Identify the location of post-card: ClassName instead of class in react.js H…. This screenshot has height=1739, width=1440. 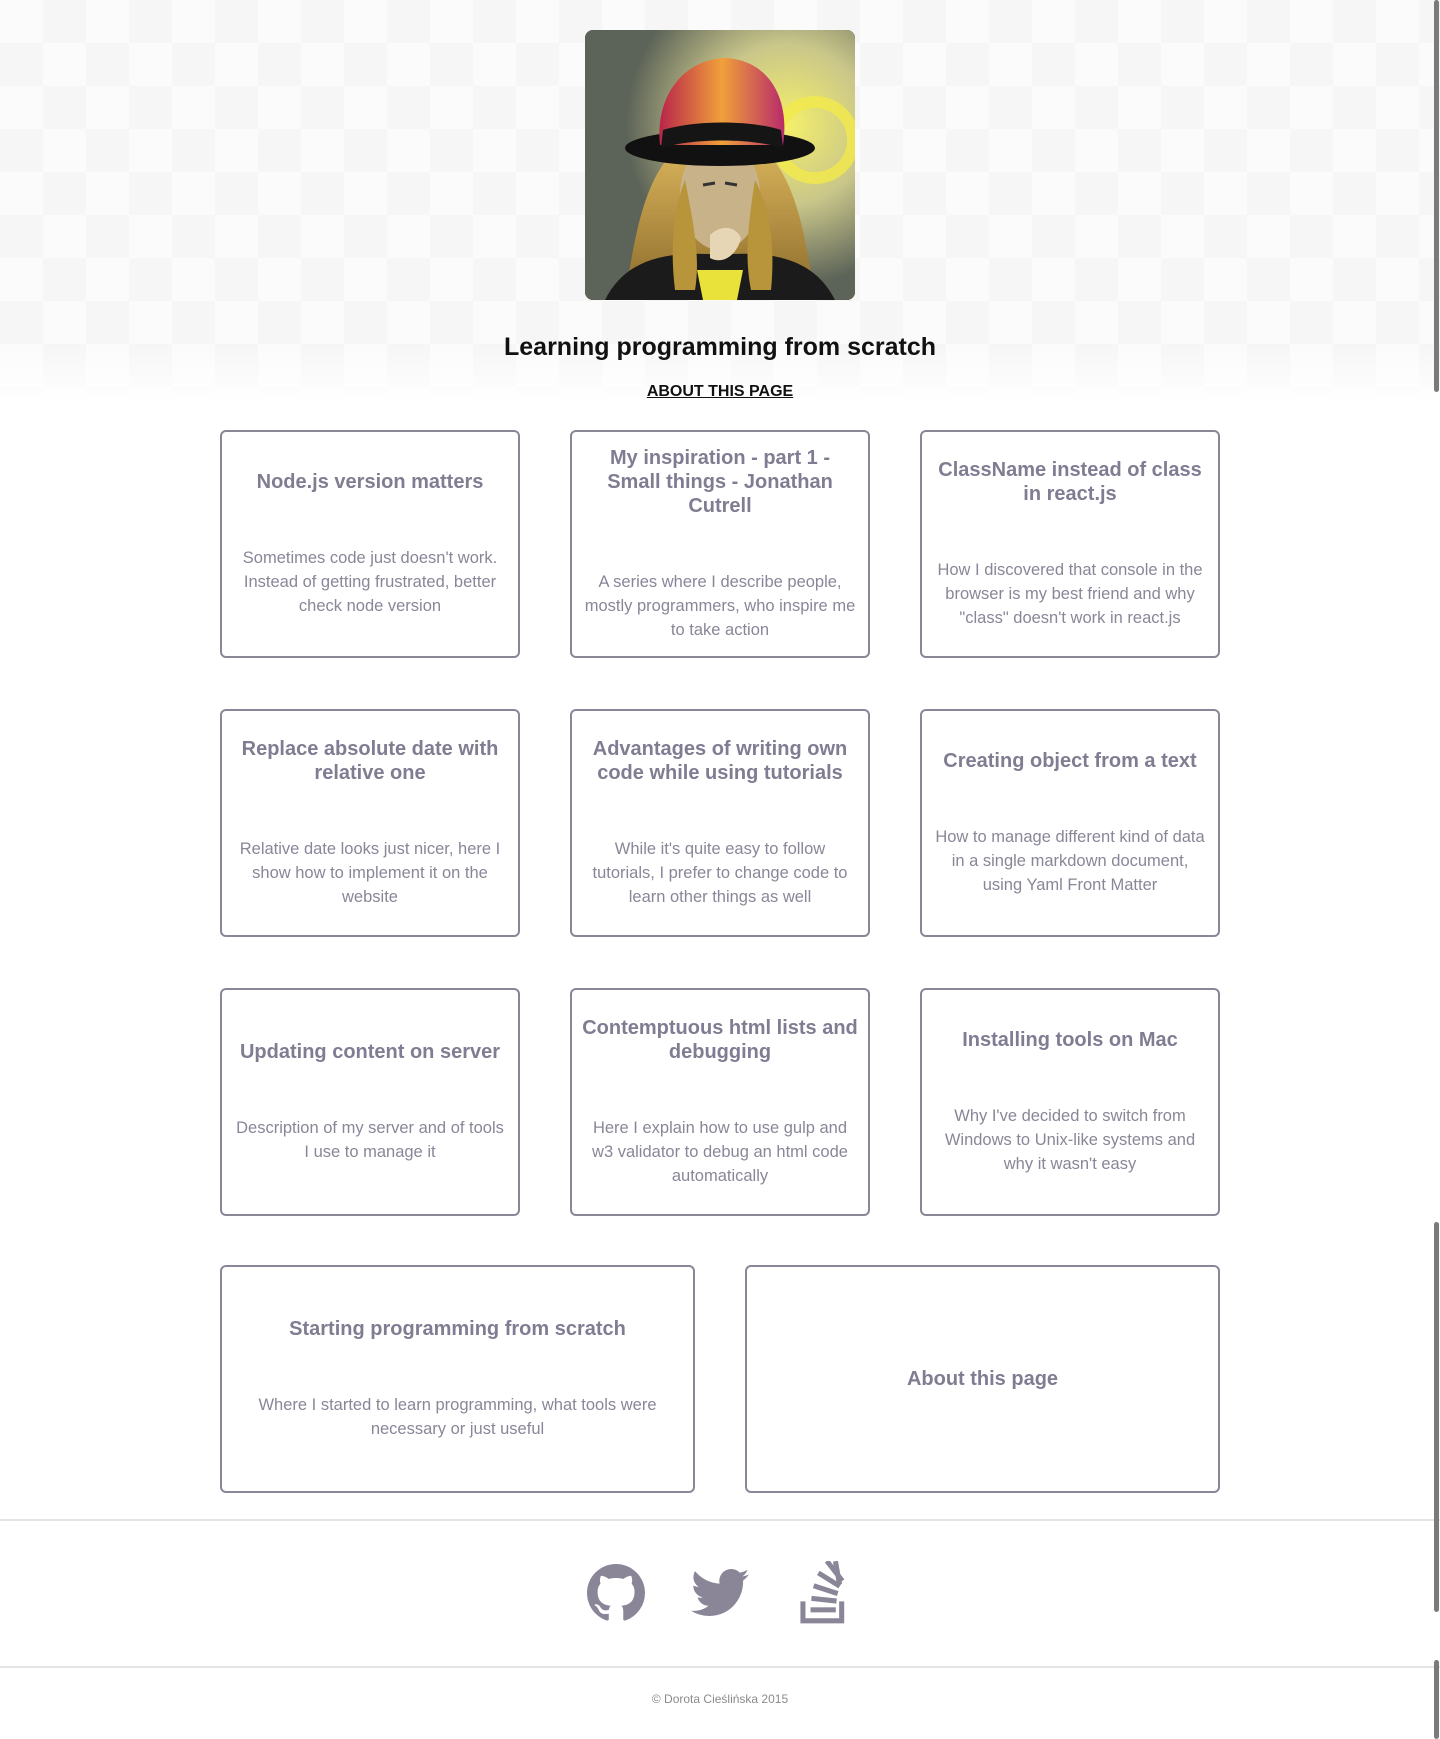
(1070, 544).